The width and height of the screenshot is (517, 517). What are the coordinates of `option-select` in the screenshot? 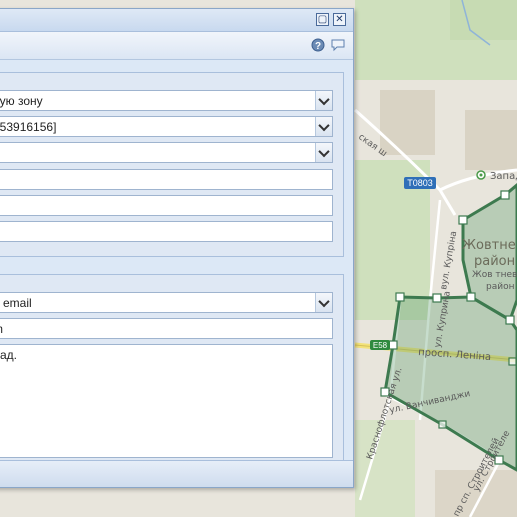 It's located at (166, 152).